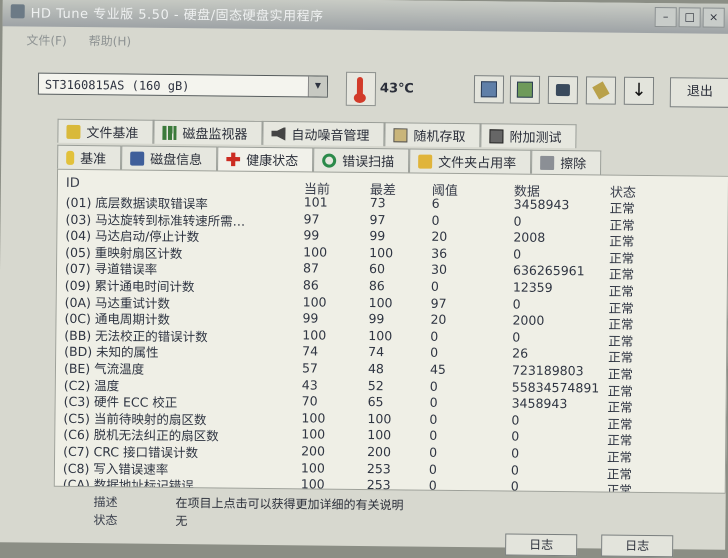 This screenshot has width=728, height=558. I want to click on drive-select-value: ST3160815AS (160 gB), so click(117, 85).